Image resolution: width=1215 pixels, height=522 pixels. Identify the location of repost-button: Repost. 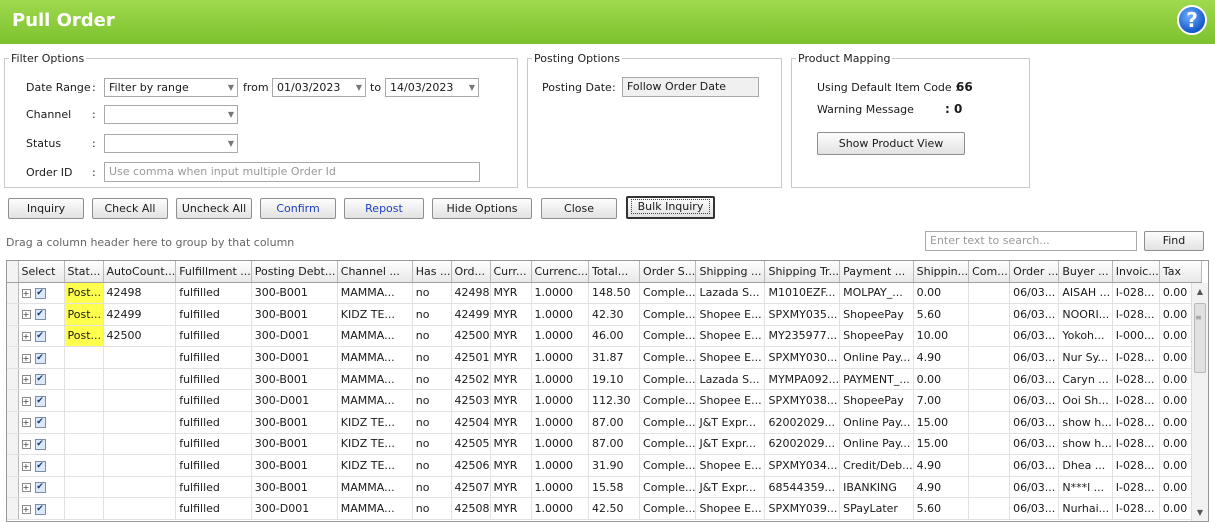
(384, 208).